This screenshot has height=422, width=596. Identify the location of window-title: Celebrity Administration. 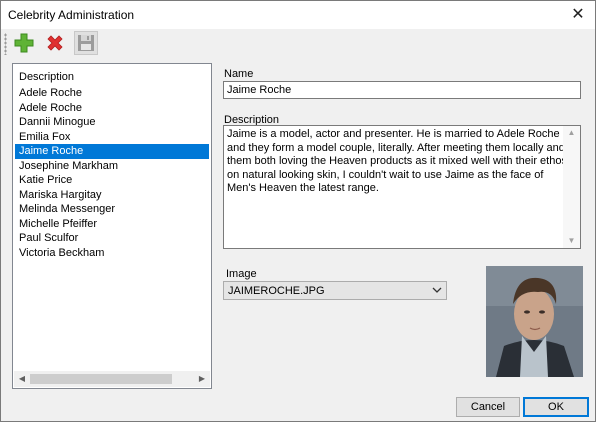
(71, 15).